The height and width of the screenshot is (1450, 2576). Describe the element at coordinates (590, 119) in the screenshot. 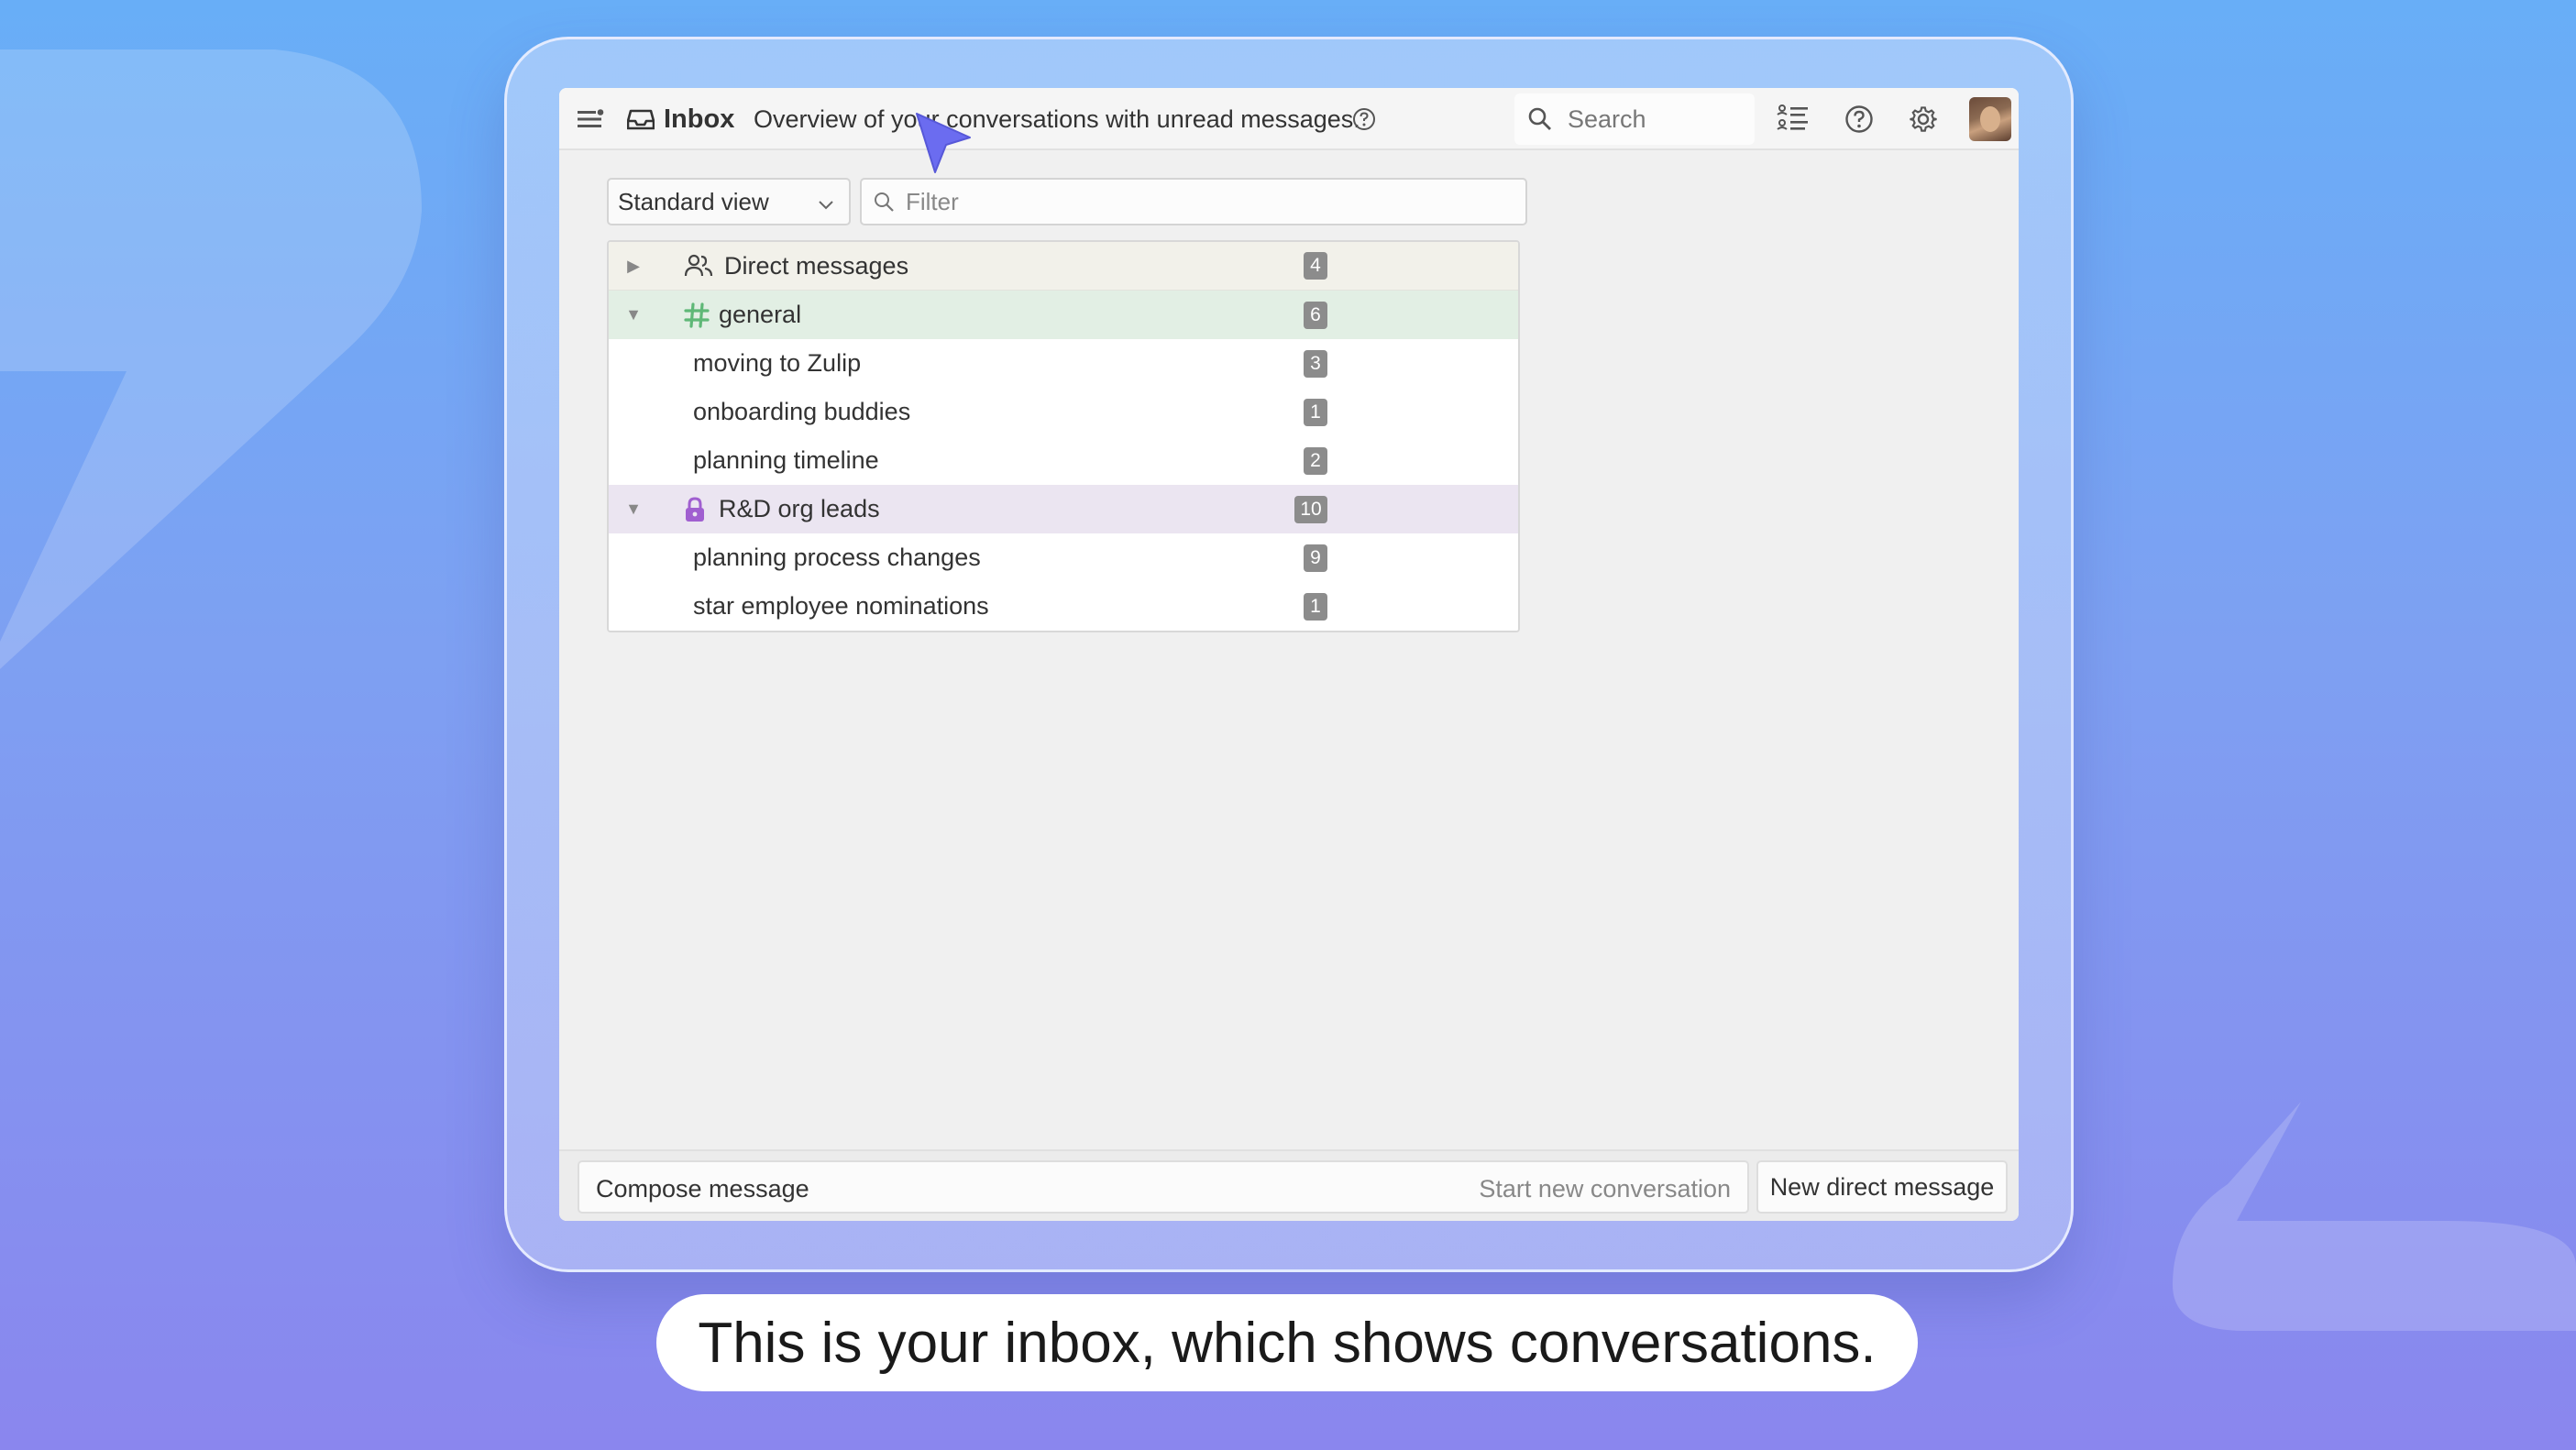

I see `sidebar-menu-icon` at that location.